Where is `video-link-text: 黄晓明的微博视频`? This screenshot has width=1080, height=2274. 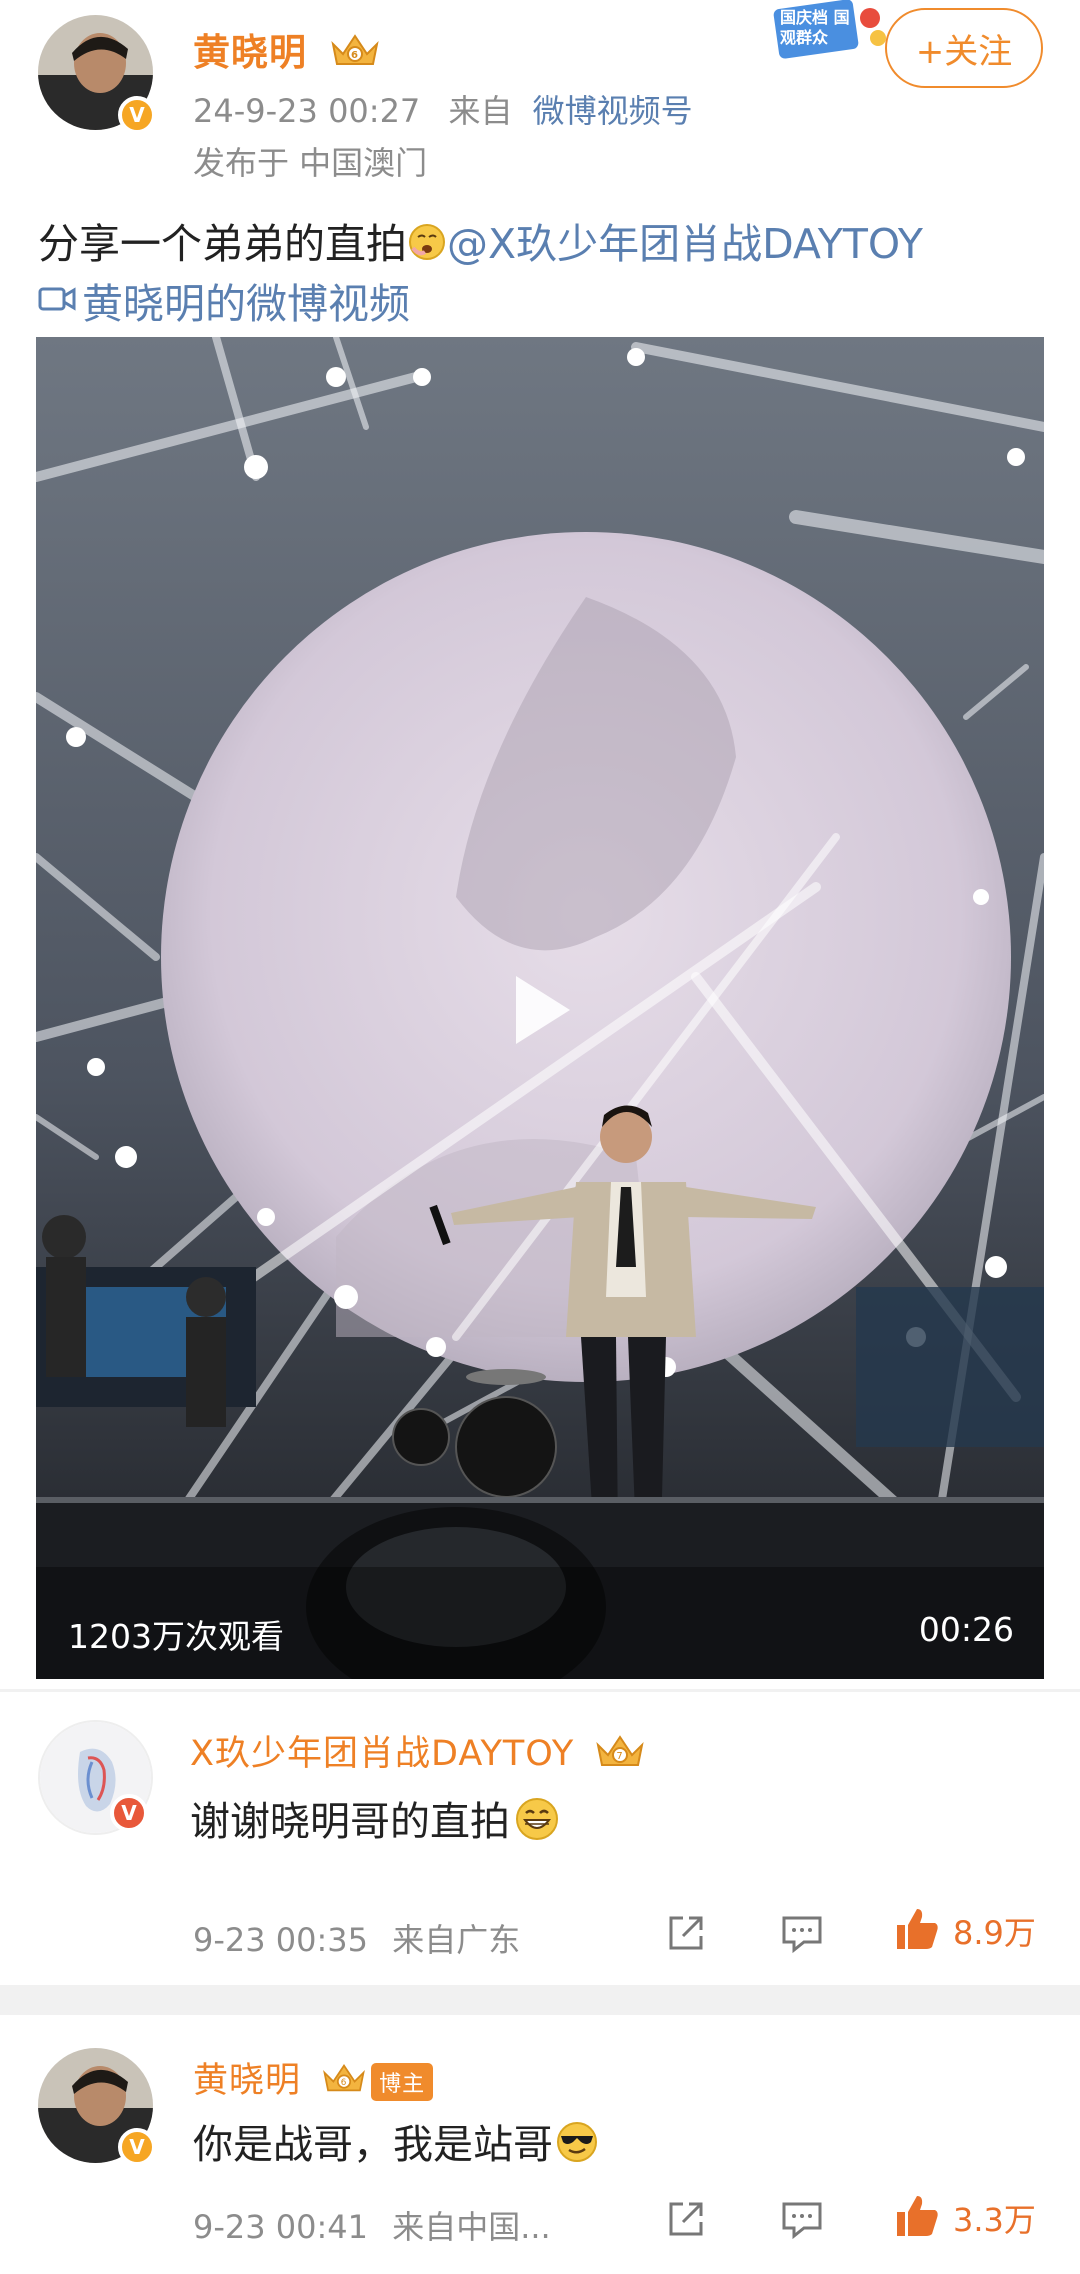
video-link-text: 黄晓明的微博视频 is located at coordinates (246, 304).